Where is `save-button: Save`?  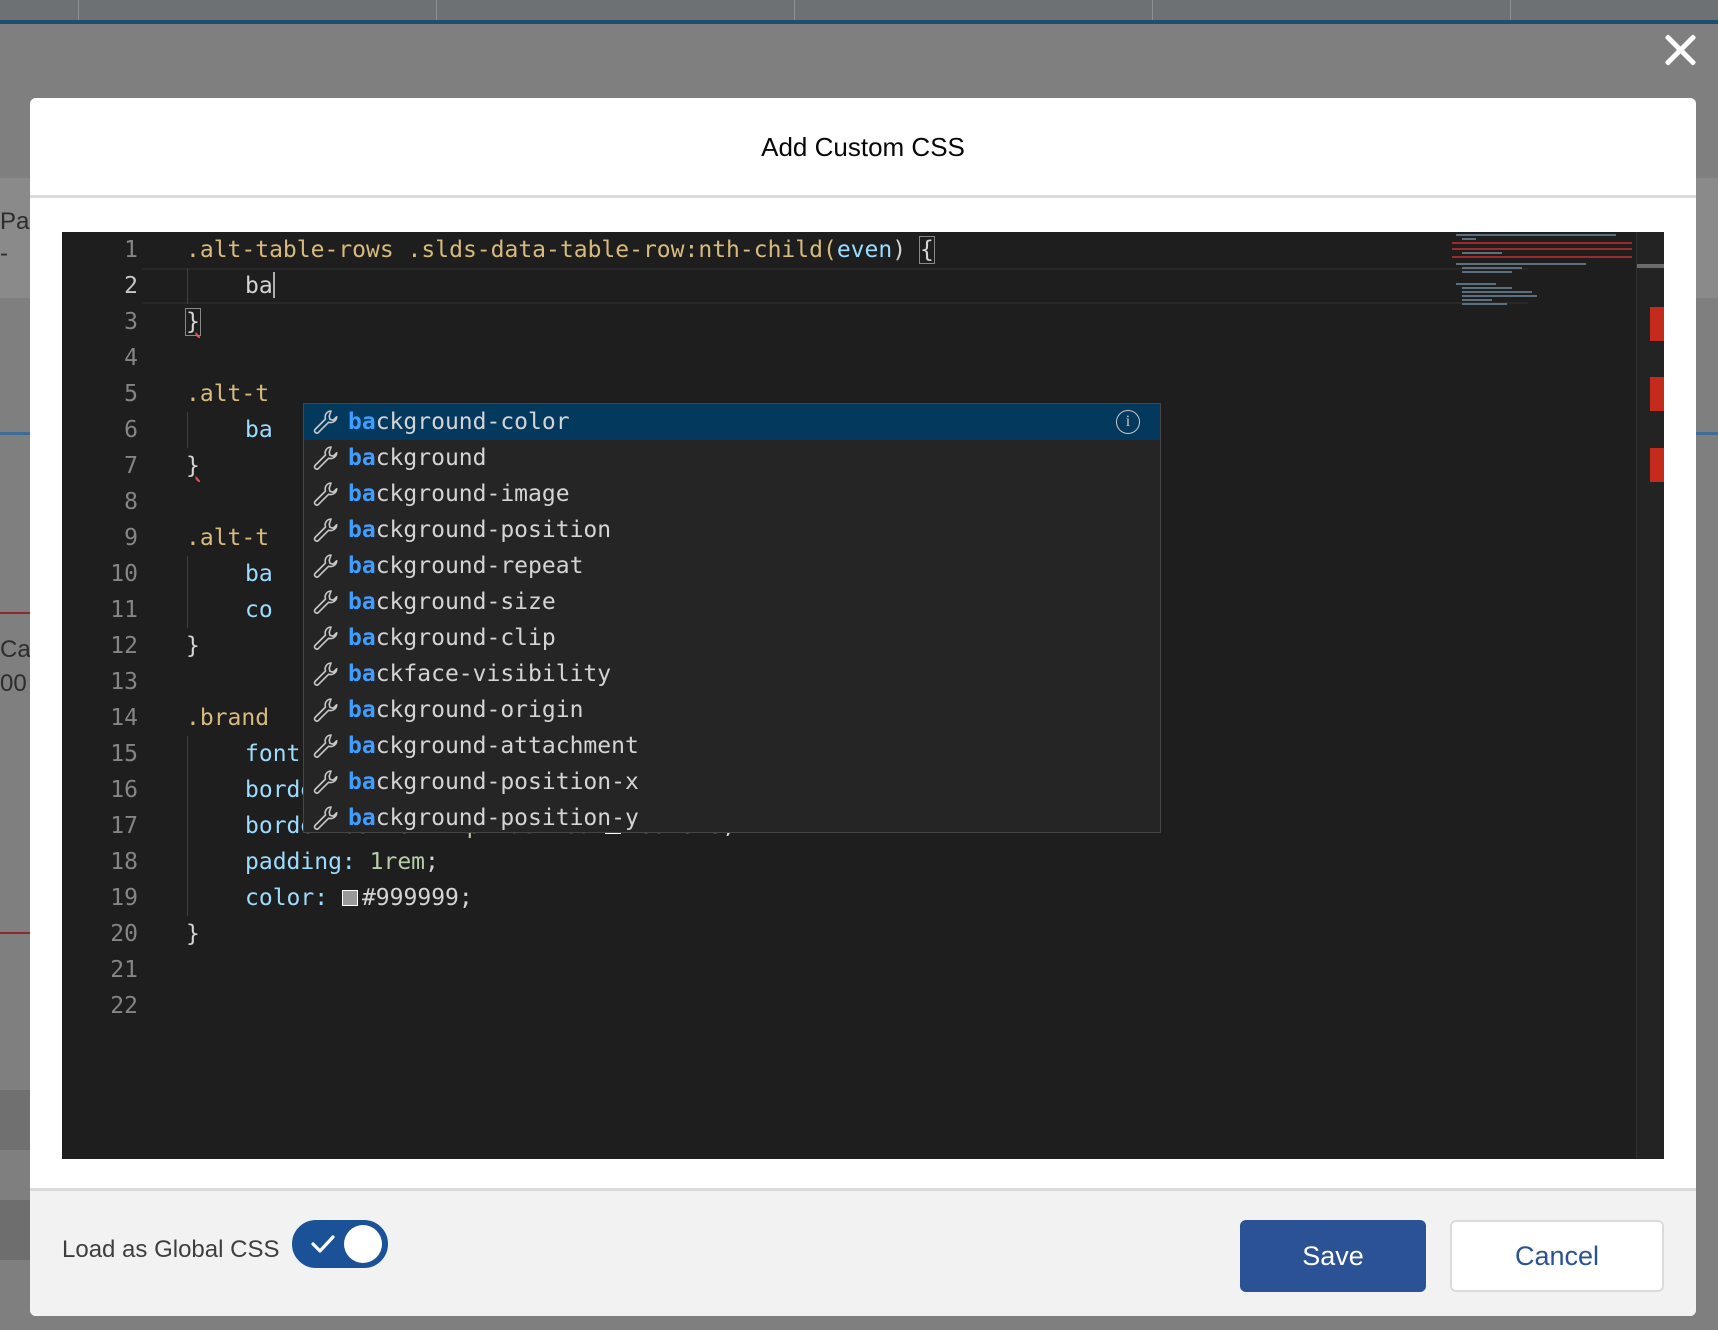
save-button: Save is located at coordinates (1333, 1256).